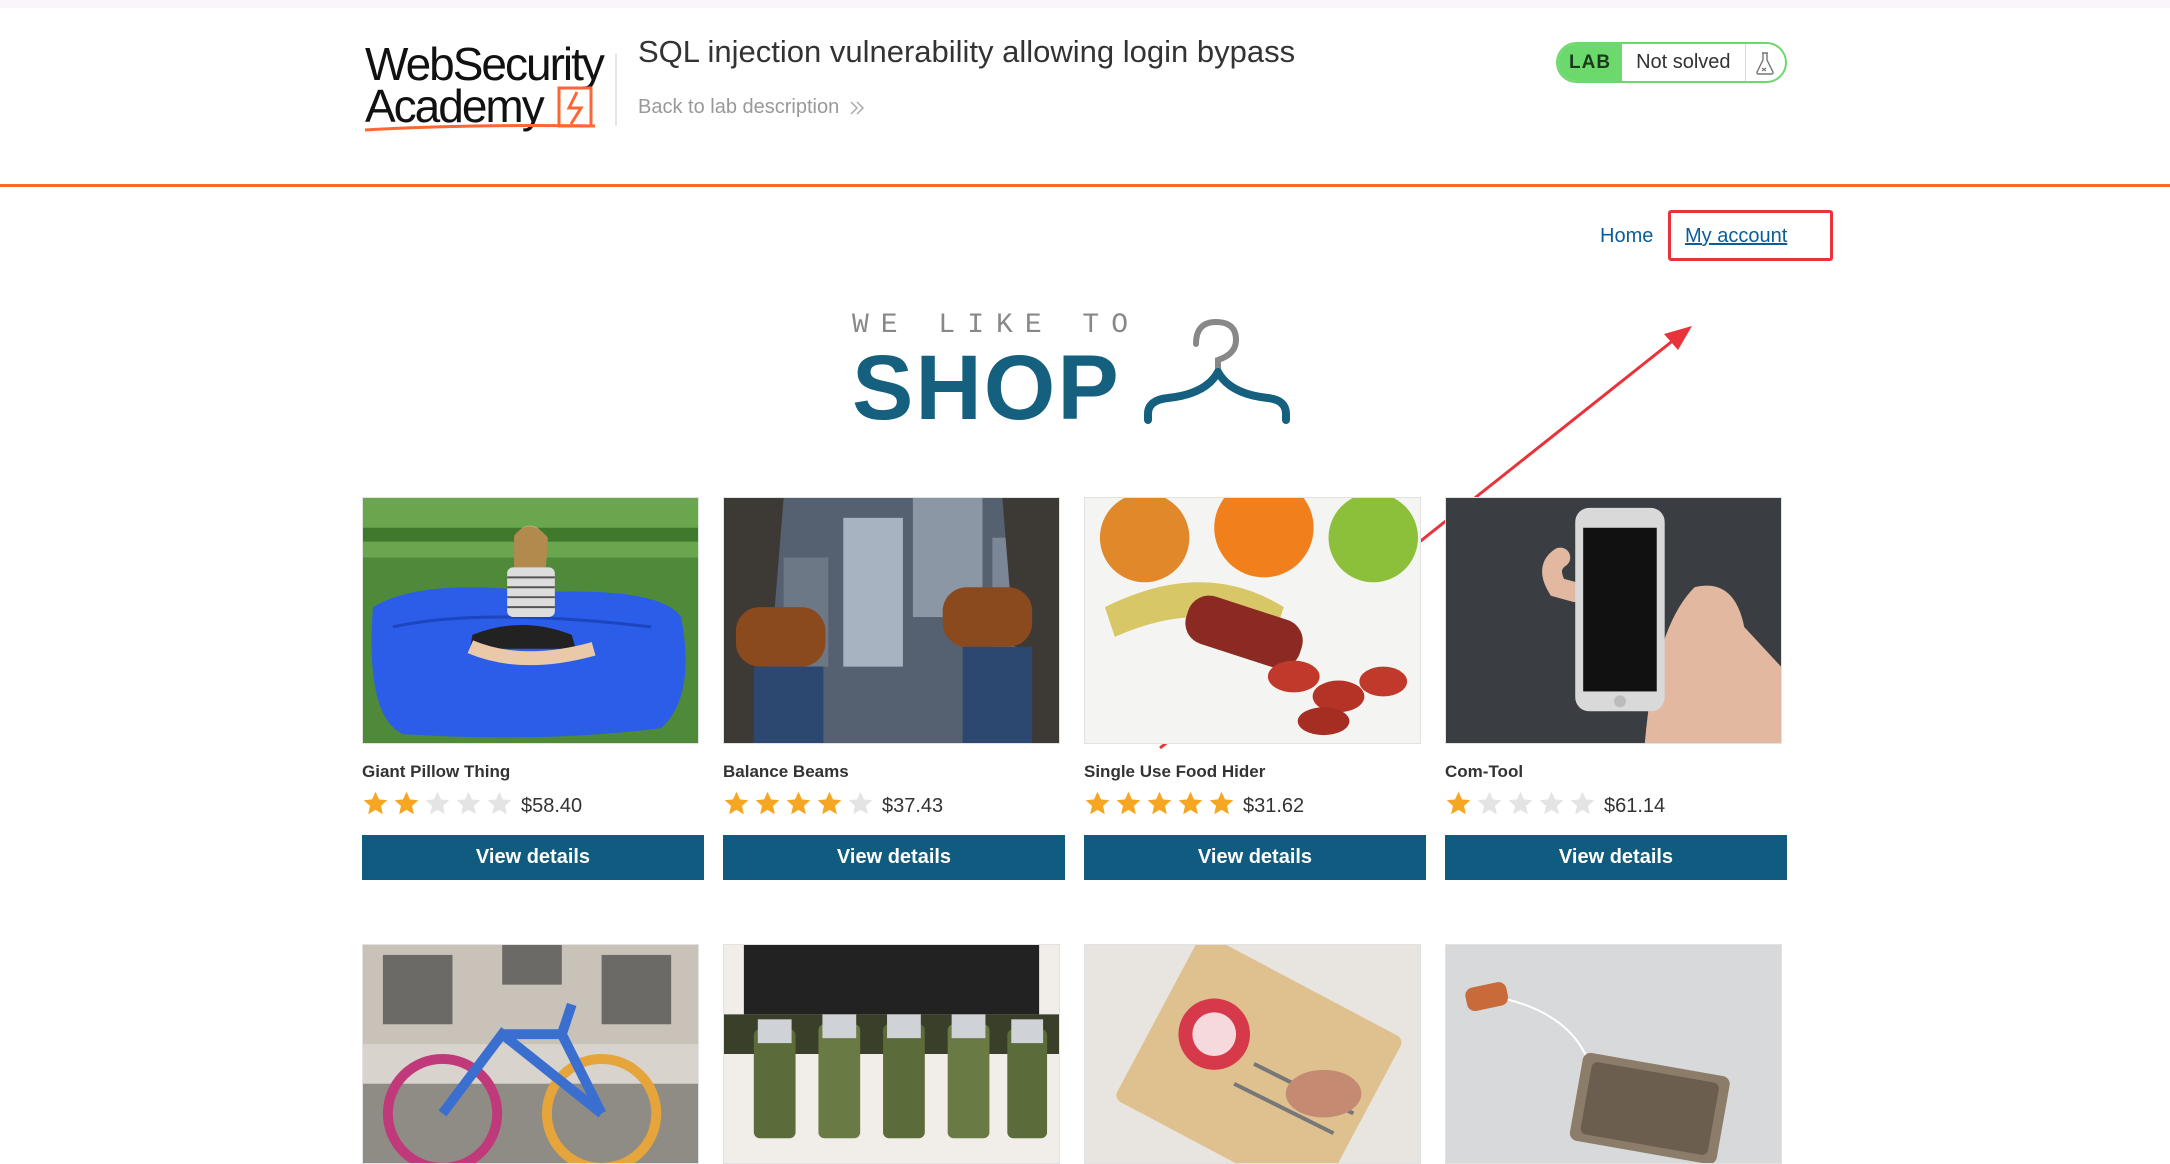 This screenshot has width=2170, height=1164. Describe the element at coordinates (739, 107) in the screenshot. I see `back-link-label: Back to lab description` at that location.